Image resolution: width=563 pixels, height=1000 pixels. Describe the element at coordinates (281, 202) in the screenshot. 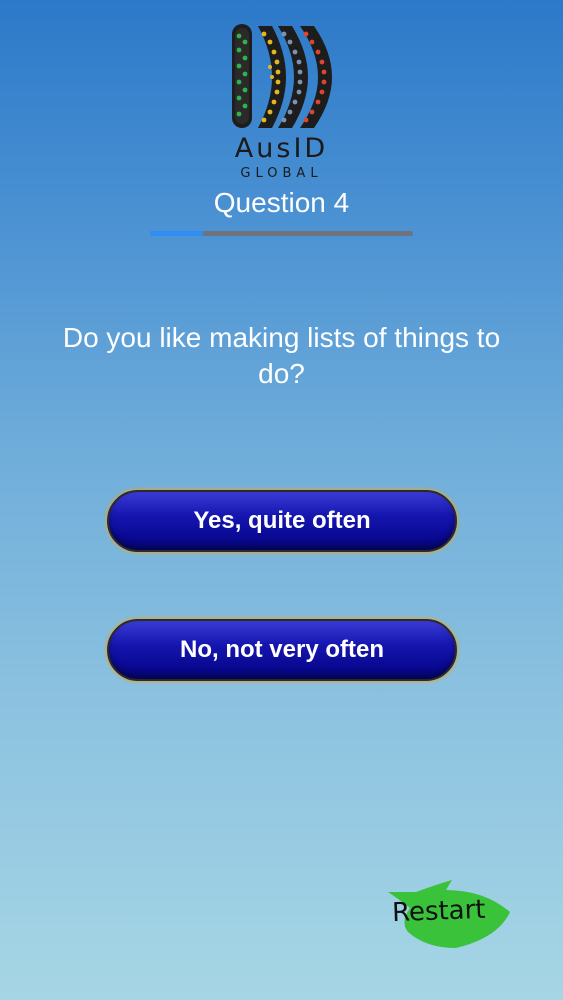

I see `question-number: Question 4` at that location.